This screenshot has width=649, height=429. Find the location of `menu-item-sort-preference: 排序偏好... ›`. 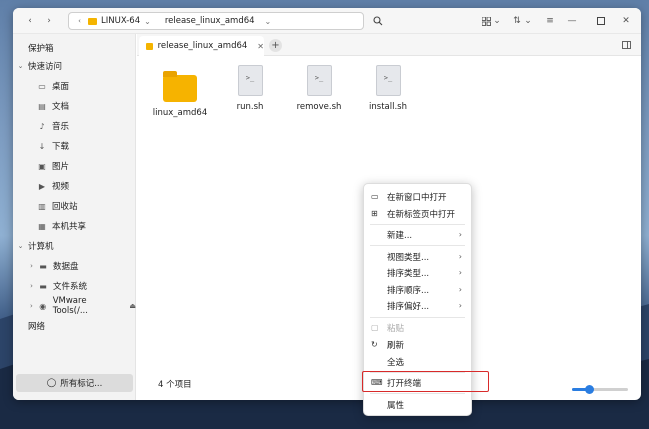

menu-item-sort-preference: 排序偏好... › is located at coordinates (417, 305).